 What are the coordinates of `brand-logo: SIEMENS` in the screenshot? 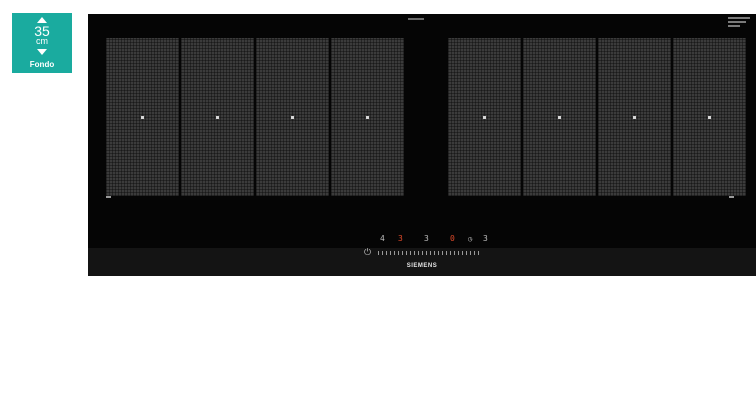 It's located at (422, 266).